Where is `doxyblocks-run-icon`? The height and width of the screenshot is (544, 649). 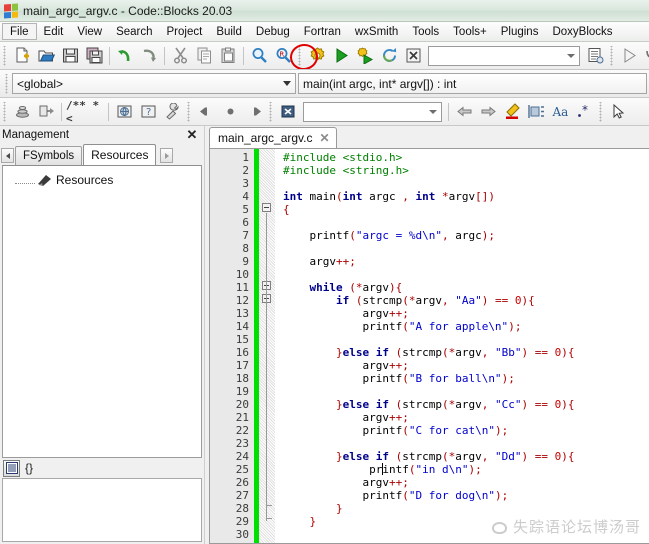
doxyblocks-run-icon is located at coordinates (22, 112).